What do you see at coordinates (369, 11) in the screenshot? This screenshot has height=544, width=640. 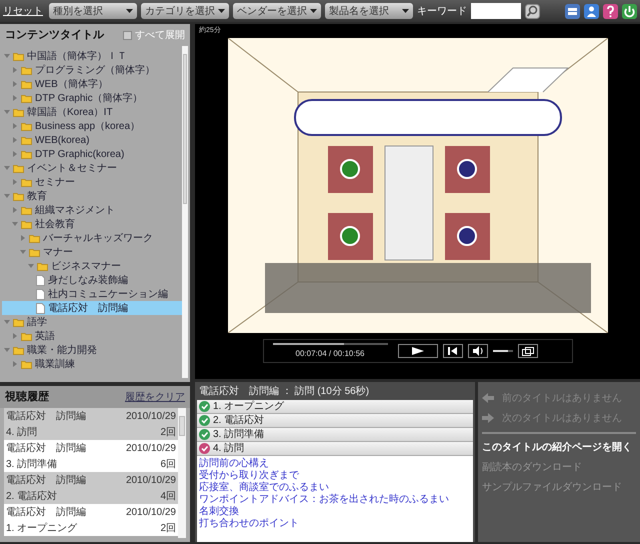 I see `select-dropdown: 製品名を選択` at bounding box center [369, 11].